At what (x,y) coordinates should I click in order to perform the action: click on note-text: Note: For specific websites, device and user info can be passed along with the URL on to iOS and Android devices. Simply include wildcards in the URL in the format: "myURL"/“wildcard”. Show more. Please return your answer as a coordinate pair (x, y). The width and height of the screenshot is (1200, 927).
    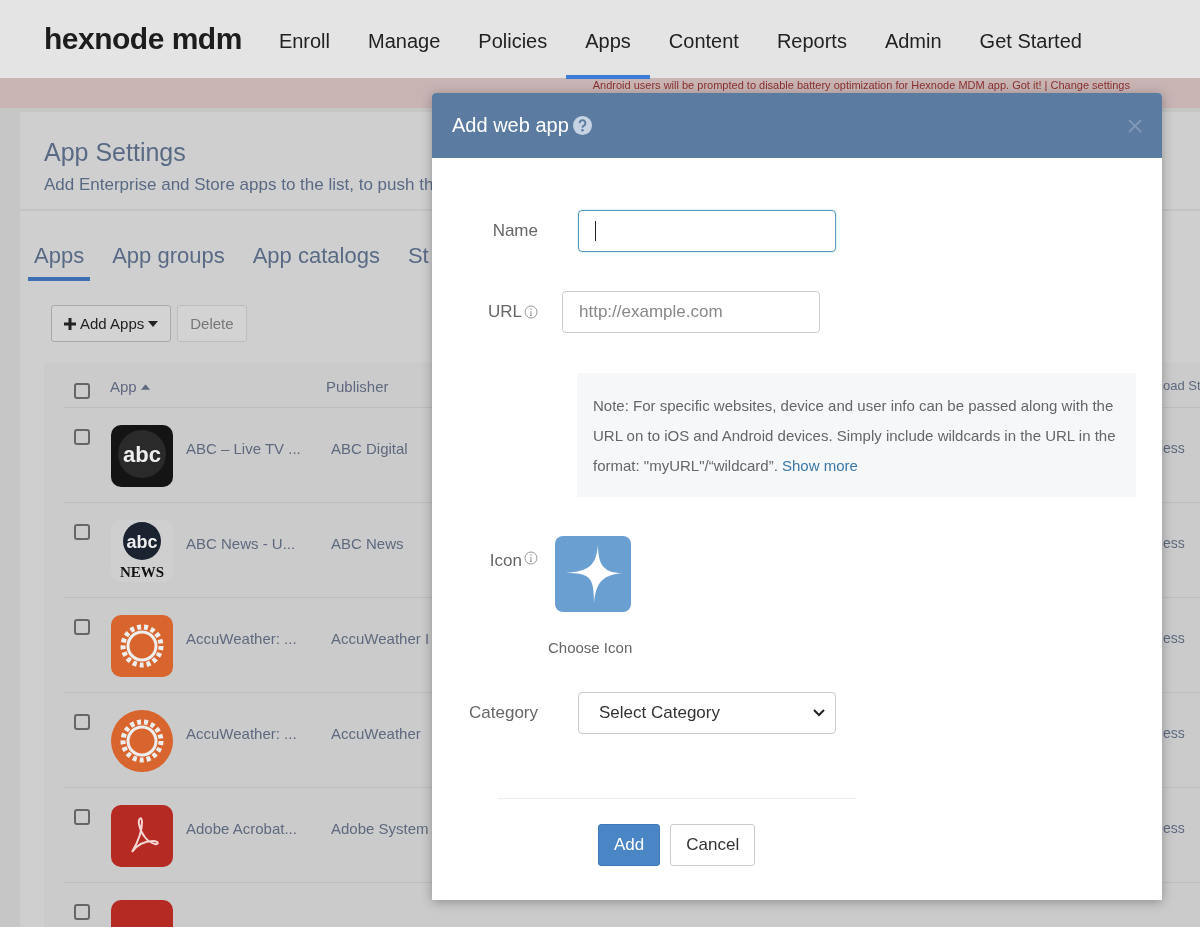
    Looking at the image, I should click on (855, 436).